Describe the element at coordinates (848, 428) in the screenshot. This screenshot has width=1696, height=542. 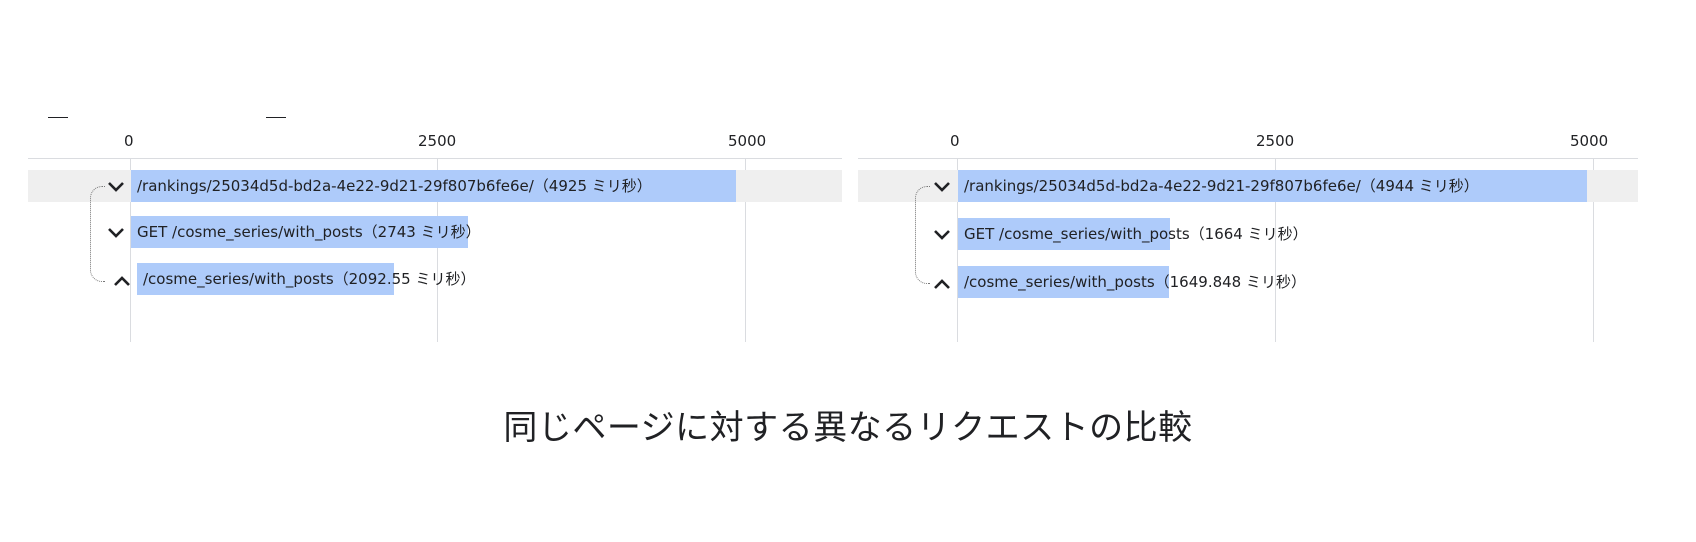
I see `caption-text: 同じページに対する異なるリクエストの比較` at that location.